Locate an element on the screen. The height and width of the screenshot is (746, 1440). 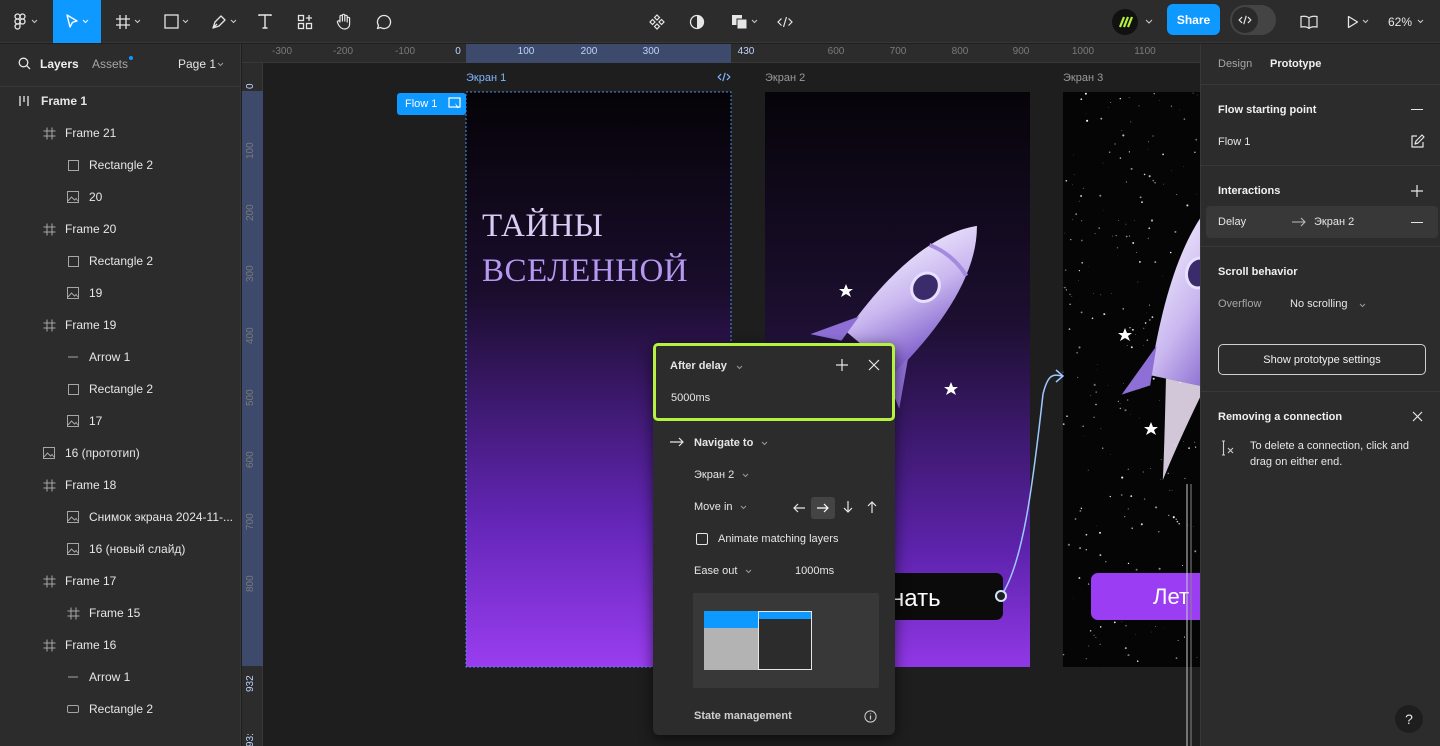
avatar-dropdown is located at coordinates (1149, 21).